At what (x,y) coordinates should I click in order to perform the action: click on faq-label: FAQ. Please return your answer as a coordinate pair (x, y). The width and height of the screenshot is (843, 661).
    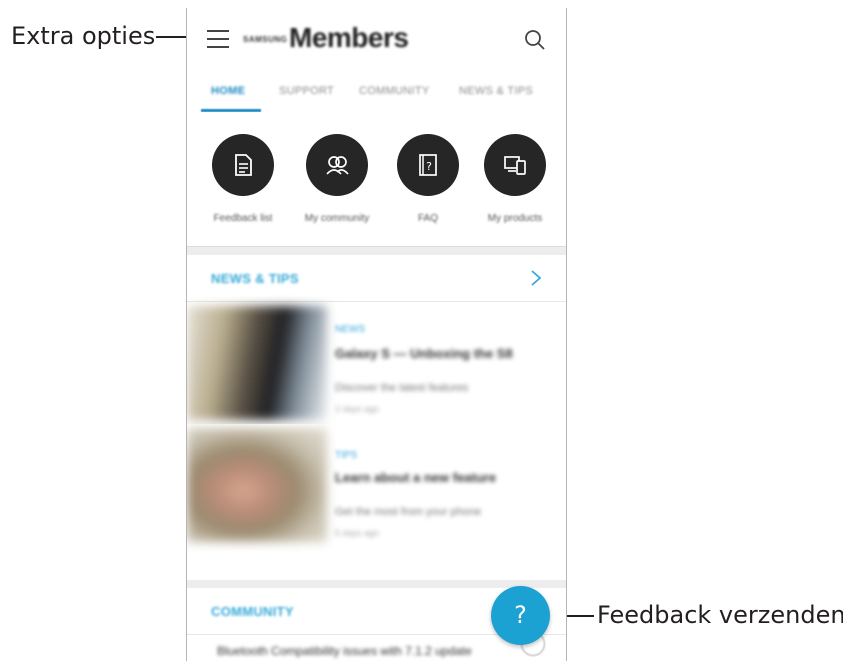
    Looking at the image, I should click on (427, 218).